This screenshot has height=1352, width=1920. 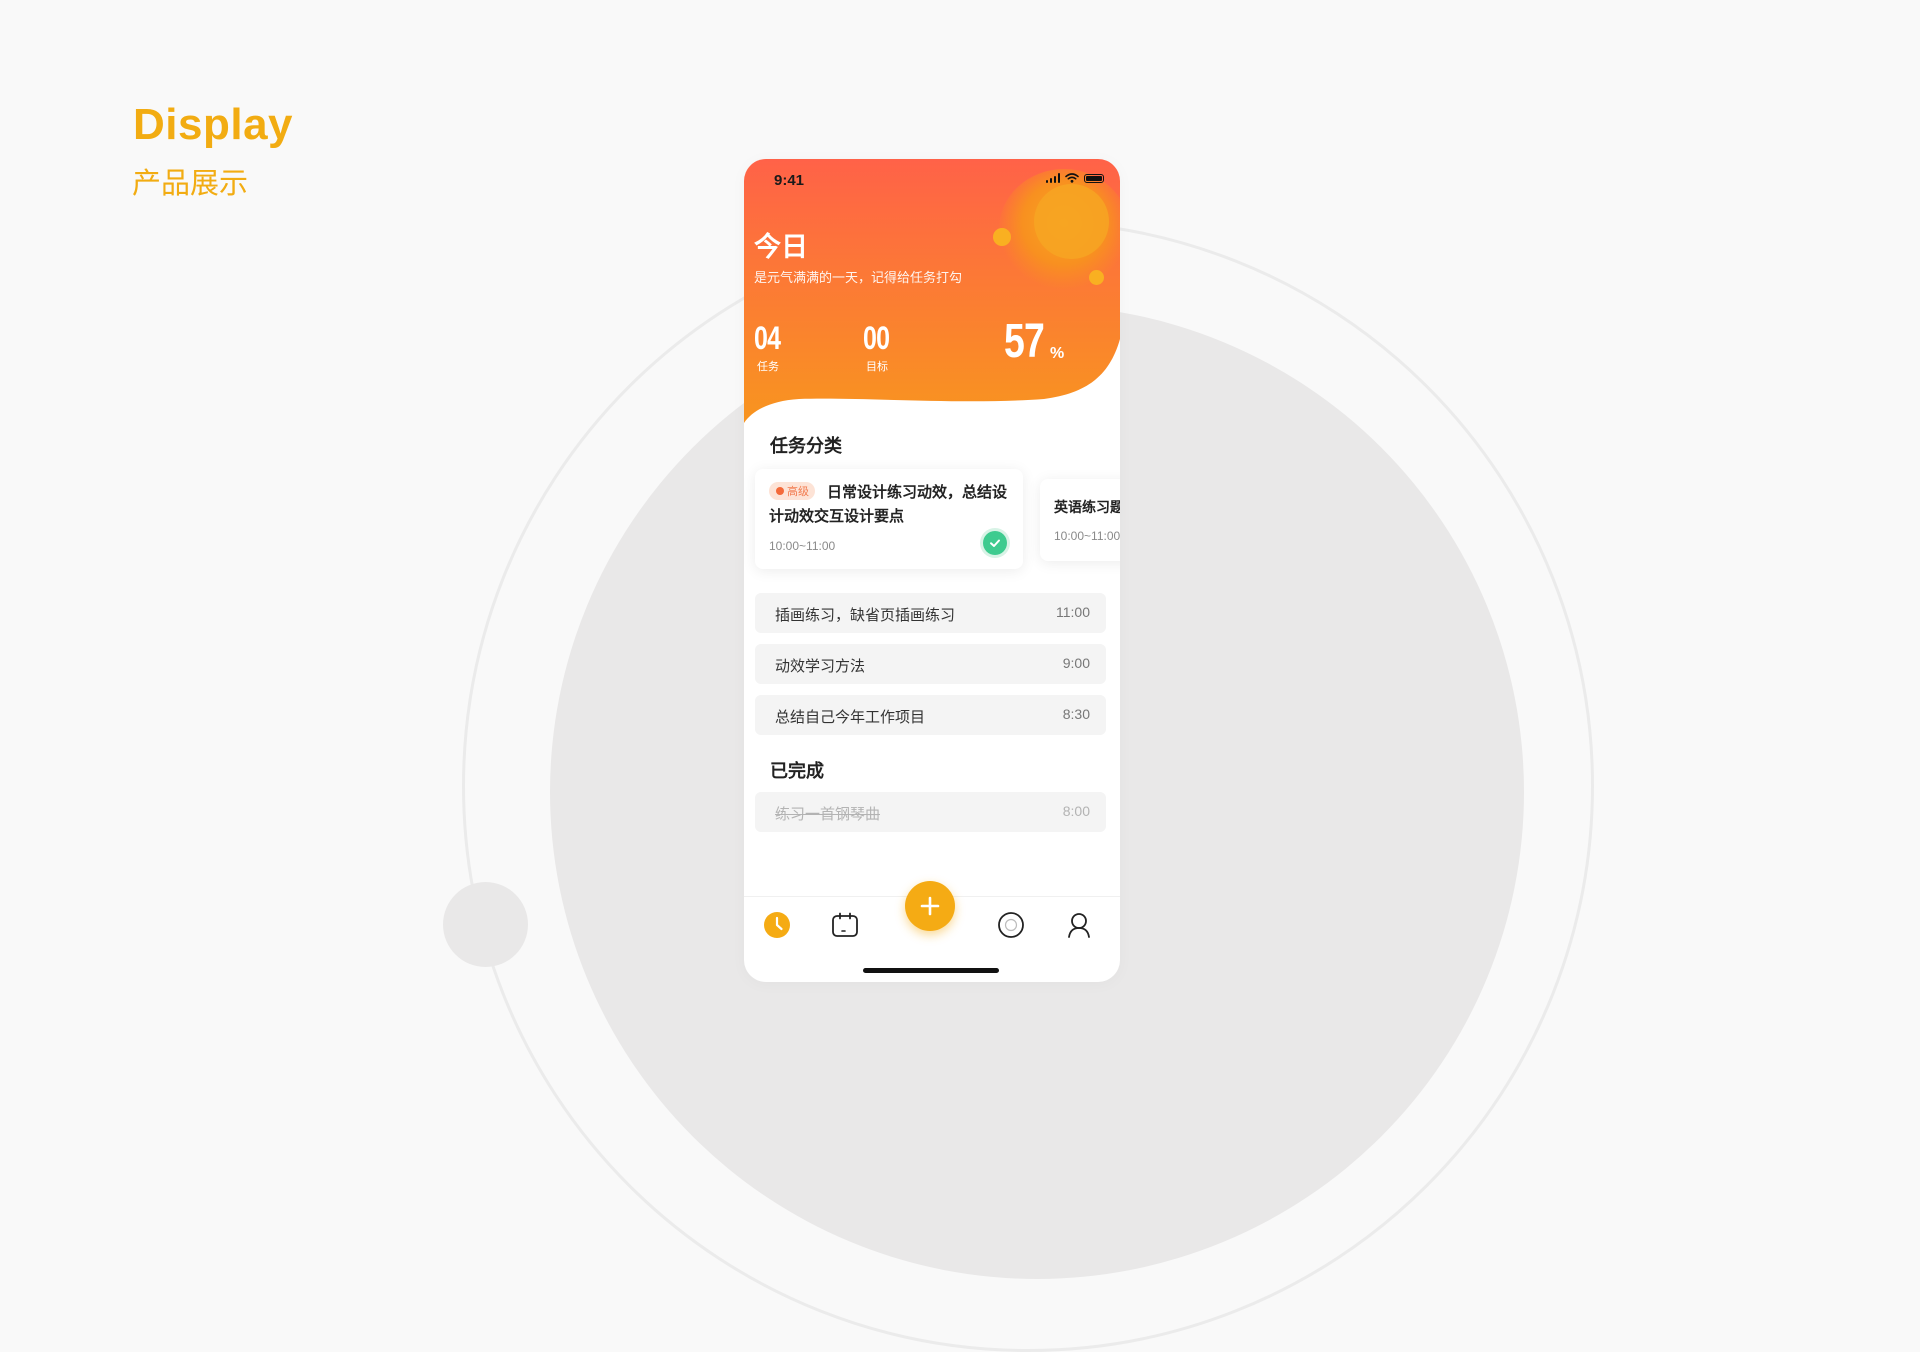 I want to click on priority-dot-icon, so click(x=780, y=491).